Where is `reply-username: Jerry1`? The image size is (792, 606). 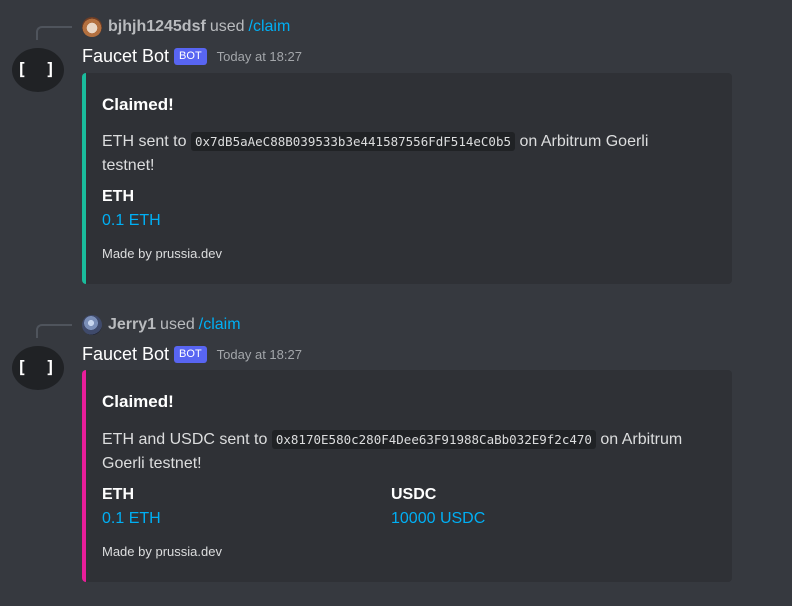
reply-username: Jerry1 is located at coordinates (132, 325).